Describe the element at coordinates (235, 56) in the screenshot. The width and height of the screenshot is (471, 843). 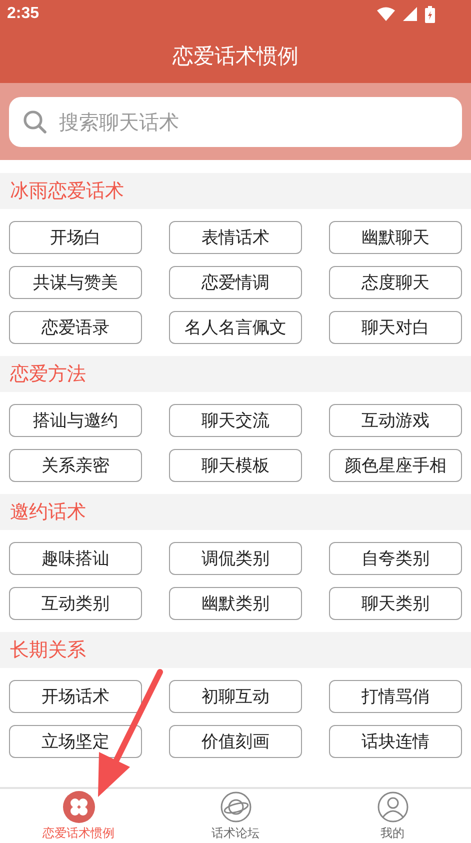
I see `page-title: 恋爱话术惯例` at that location.